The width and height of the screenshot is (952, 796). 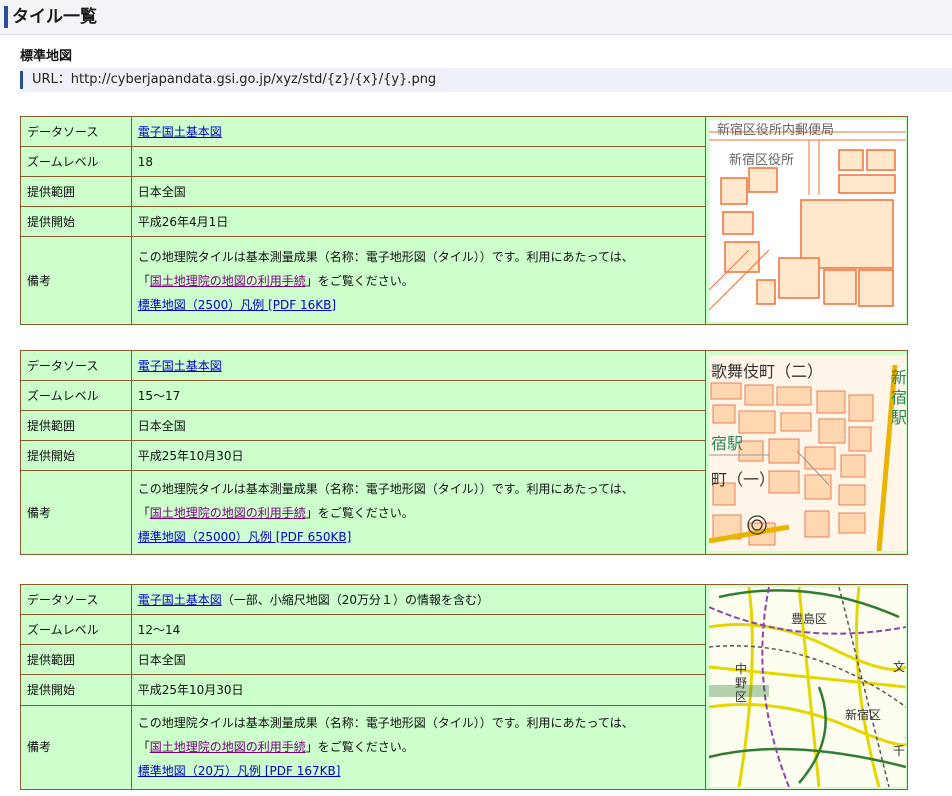 What do you see at coordinates (54, 17) in the screenshot?
I see `page-title: タイル一覧` at bounding box center [54, 17].